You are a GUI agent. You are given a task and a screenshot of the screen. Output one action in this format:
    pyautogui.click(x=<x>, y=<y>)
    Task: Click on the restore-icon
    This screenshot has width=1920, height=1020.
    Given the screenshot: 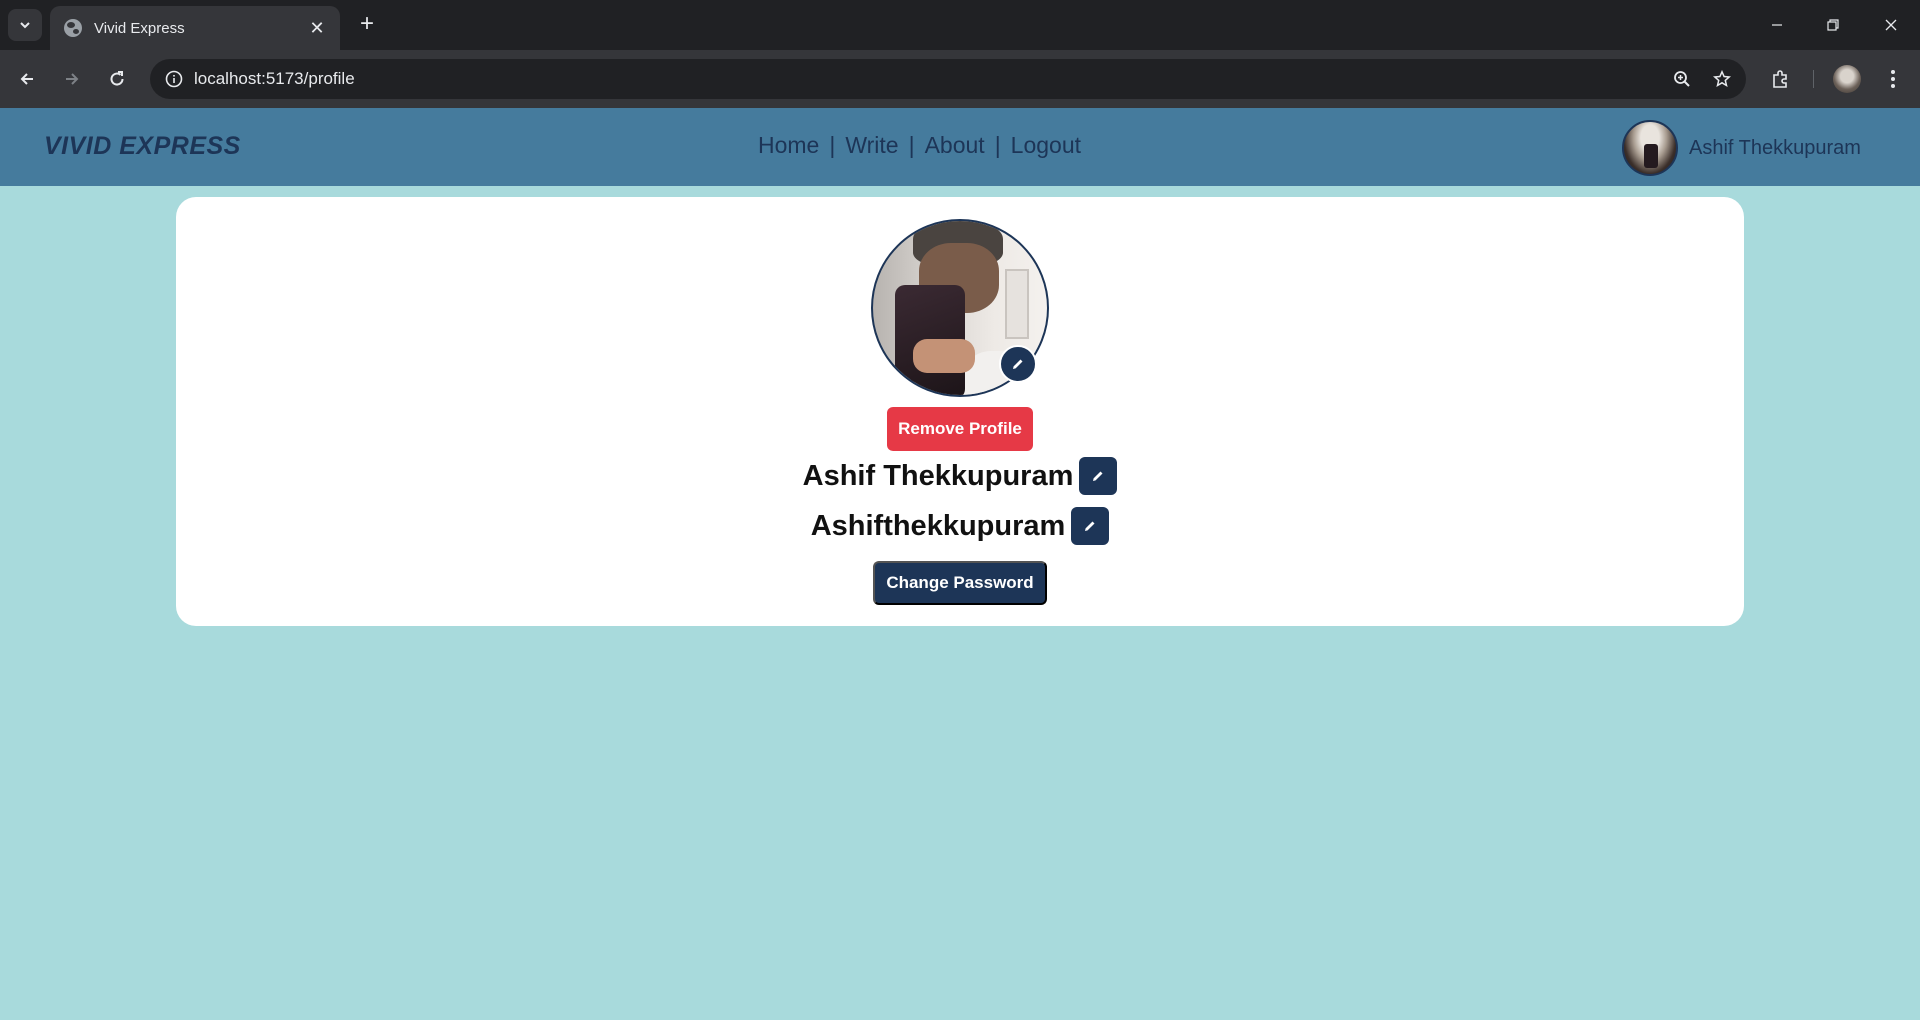 What is the action you would take?
    pyautogui.click(x=1833, y=25)
    